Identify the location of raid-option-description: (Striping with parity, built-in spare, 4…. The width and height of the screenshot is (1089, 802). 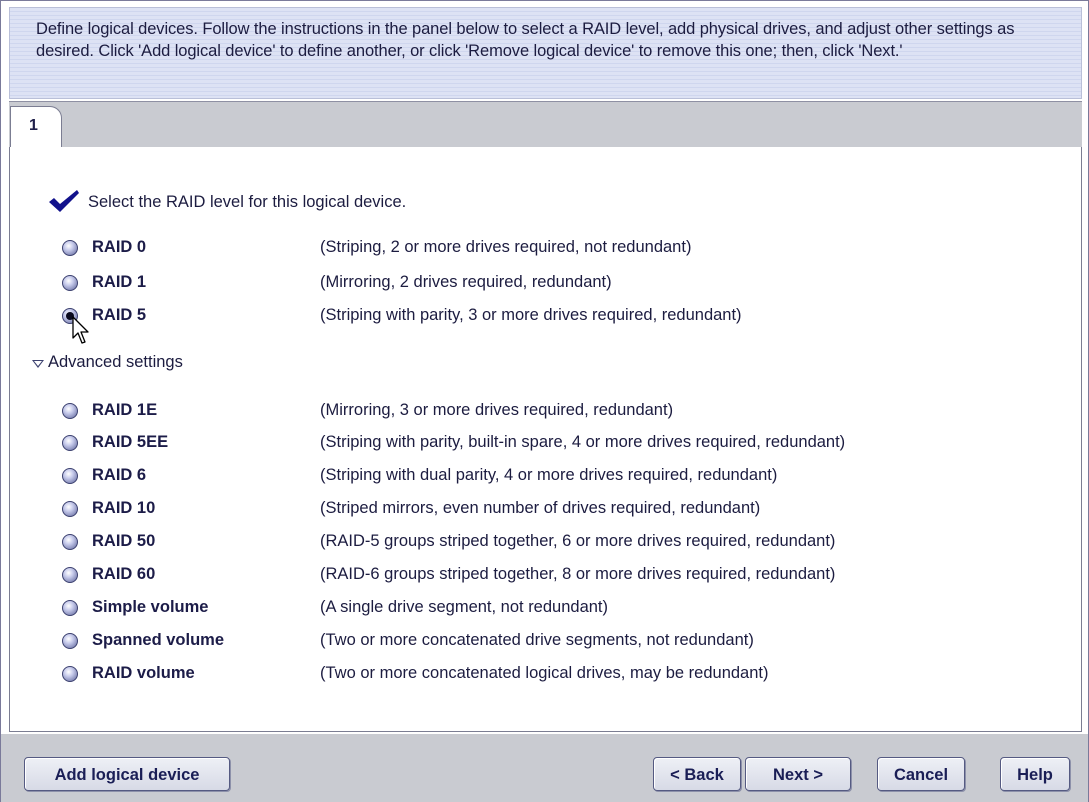
(583, 442).